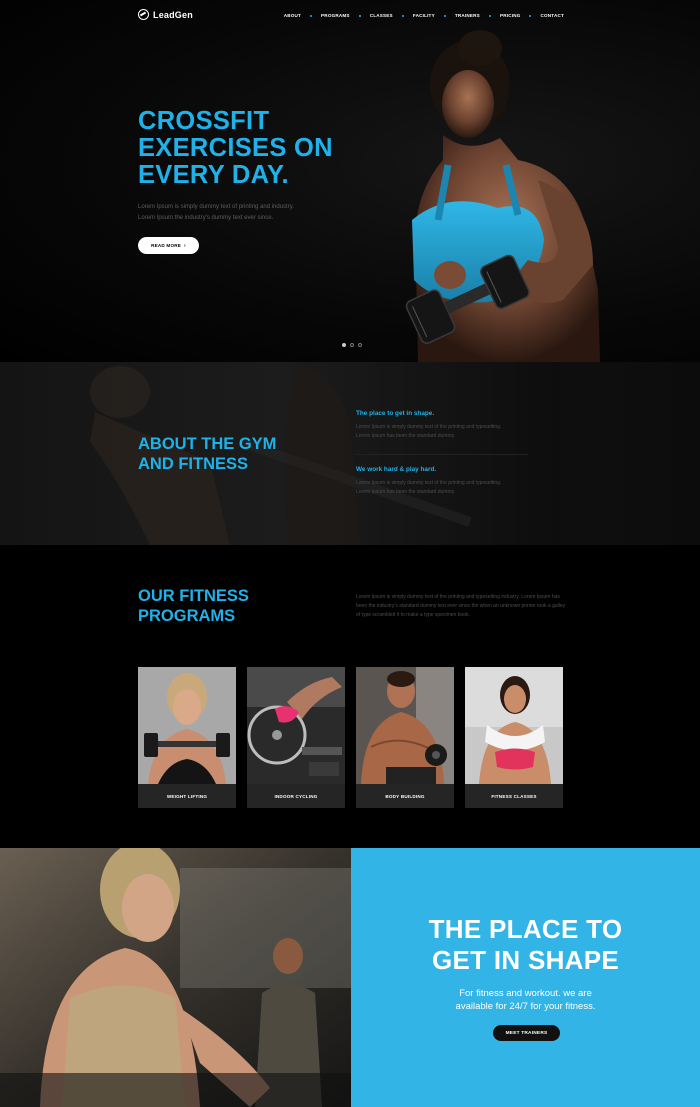 This screenshot has width=700, height=1107. I want to click on about-feature-heading: We work hard & play hard., so click(396, 469).